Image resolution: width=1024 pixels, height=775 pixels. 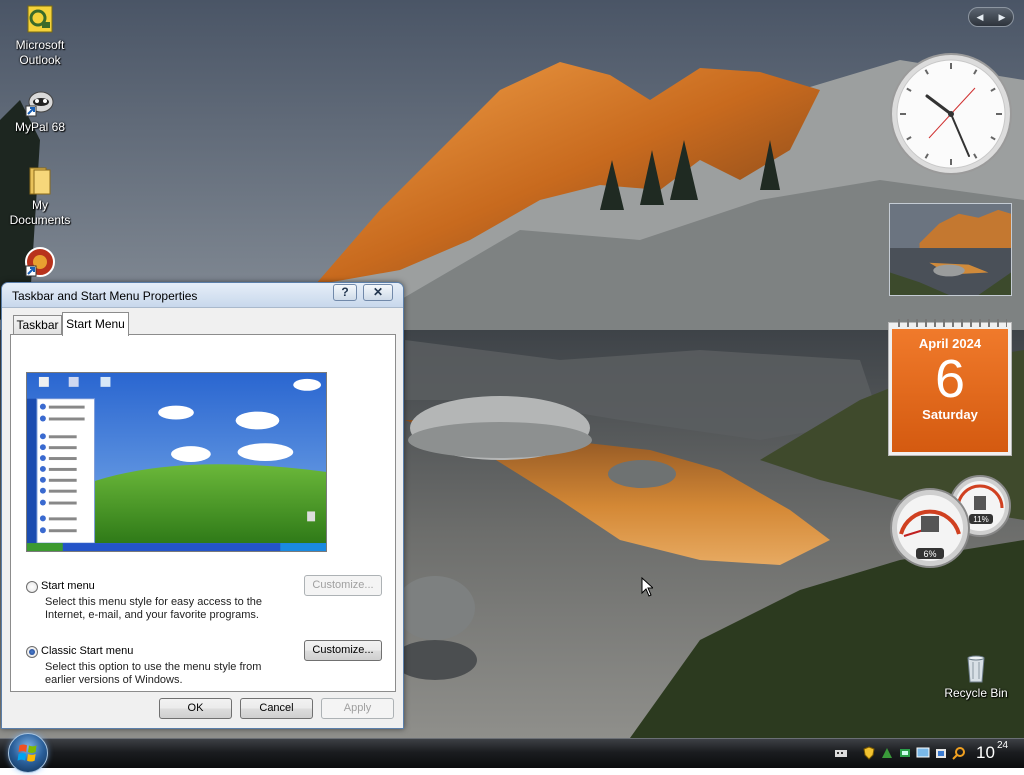 I want to click on mouse-cursor-icon, so click(x=647, y=587).